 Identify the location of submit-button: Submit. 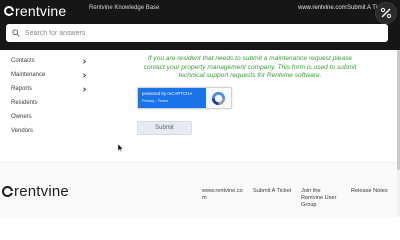
(164, 128).